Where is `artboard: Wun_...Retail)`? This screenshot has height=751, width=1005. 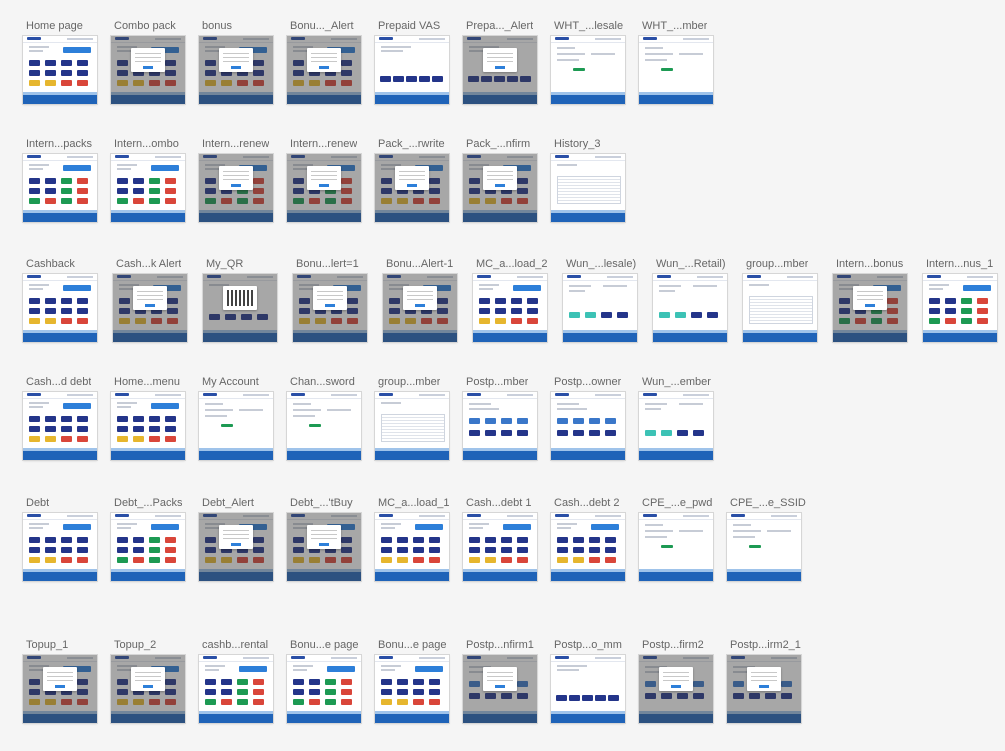
artboard: Wun_...Retail) is located at coordinates (693, 300).